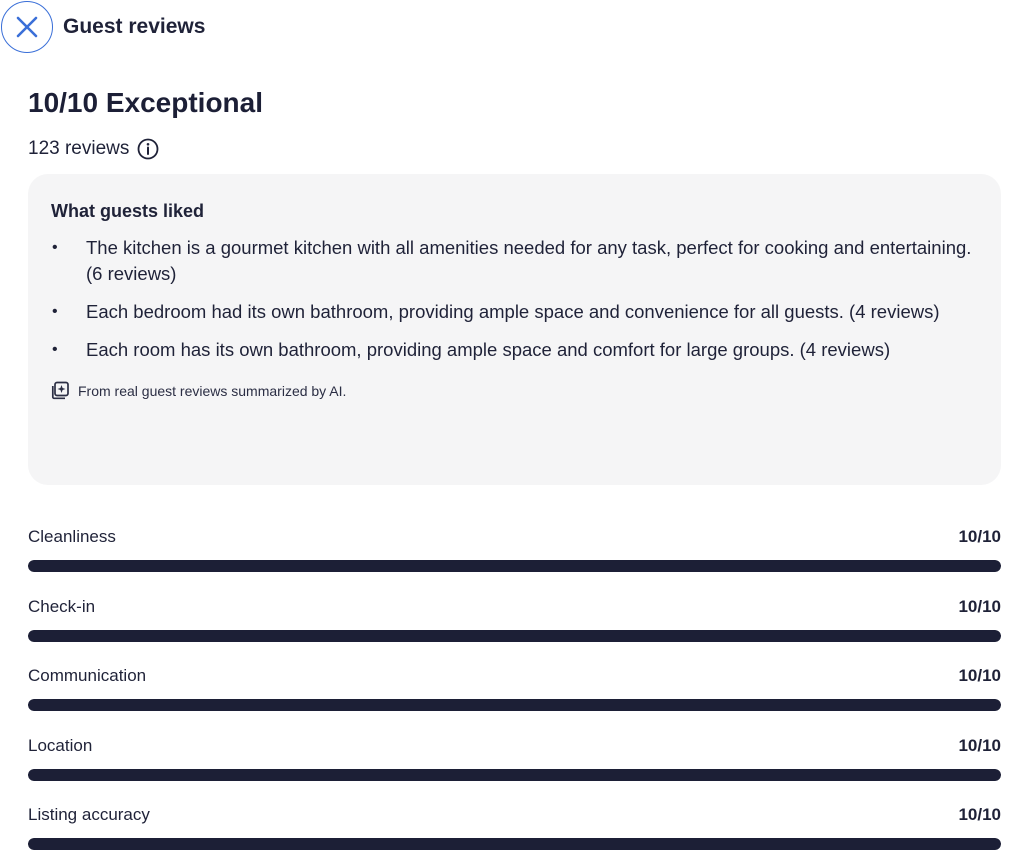 Image resolution: width=1024 pixels, height=862 pixels. I want to click on review-count: 123 reviews, so click(93, 149).